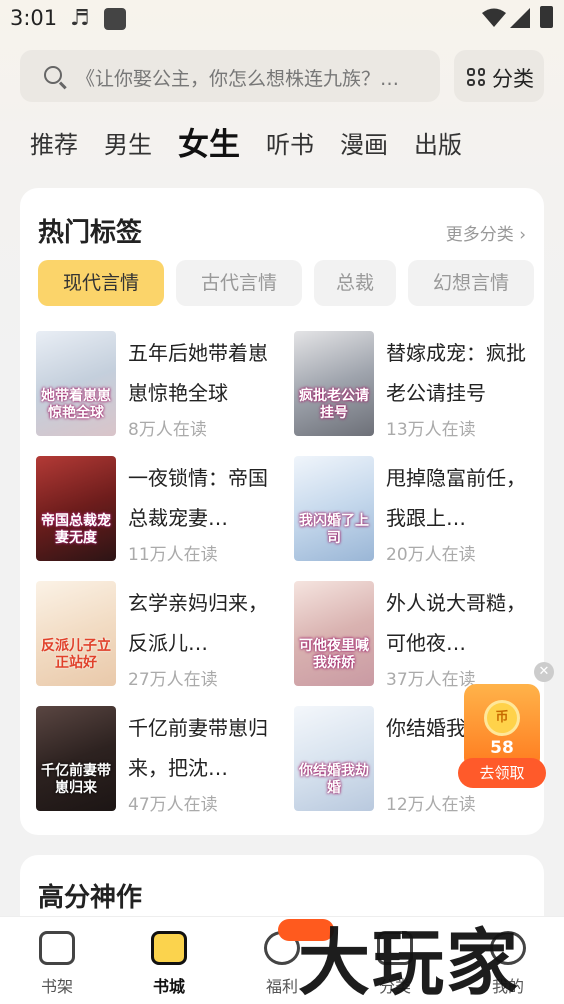 The height and width of the screenshot is (1004, 564). What do you see at coordinates (173, 680) in the screenshot?
I see `book-readers: 27万人在读` at bounding box center [173, 680].